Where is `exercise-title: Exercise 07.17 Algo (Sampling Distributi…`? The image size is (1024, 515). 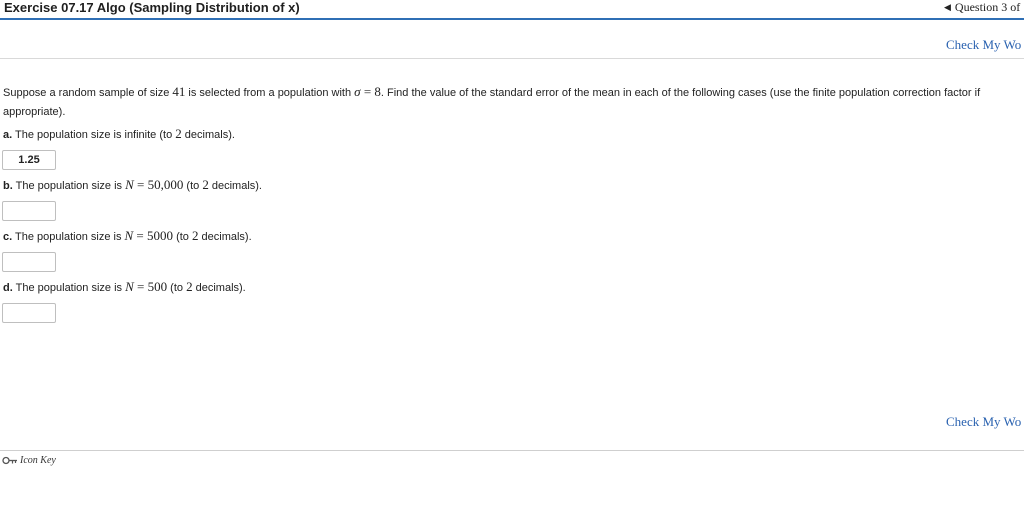 exercise-title: Exercise 07.17 Algo (Sampling Distributi… is located at coordinates (152, 7).